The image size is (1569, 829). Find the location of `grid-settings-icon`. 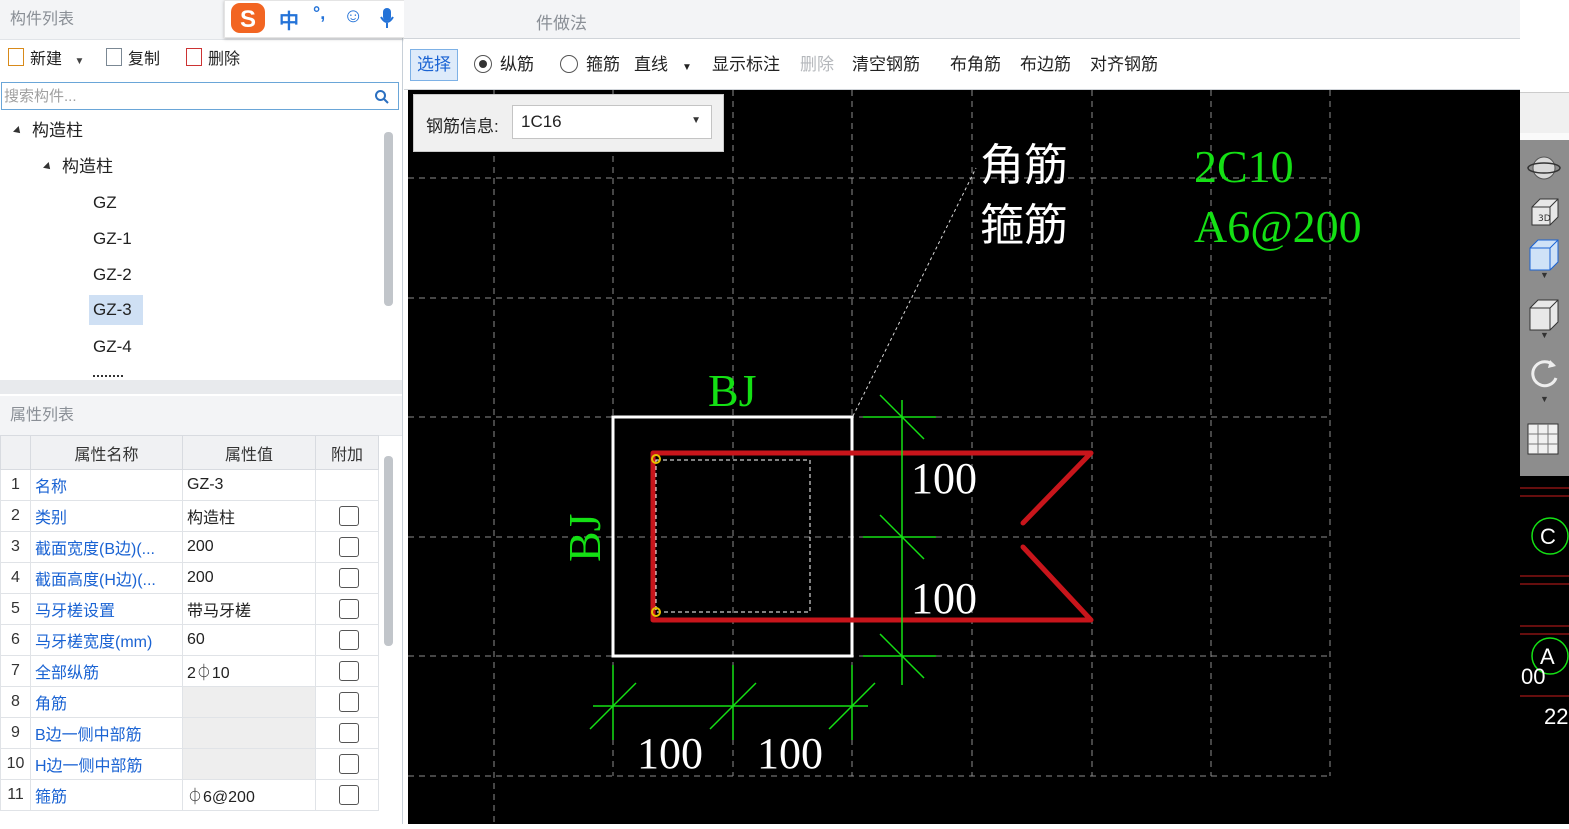

grid-settings-icon is located at coordinates (1544, 440).